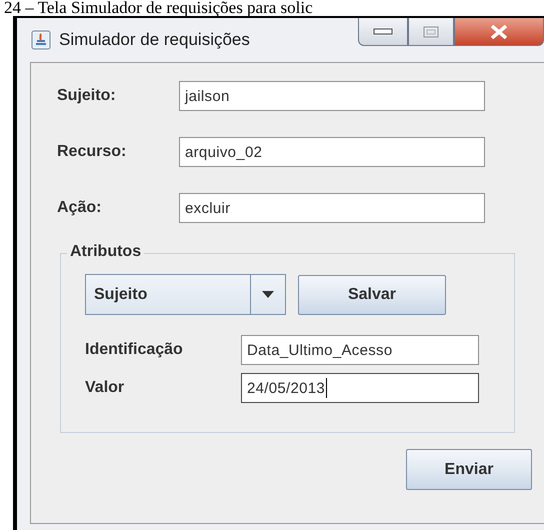 Image resolution: width=544 pixels, height=530 pixels. Describe the element at coordinates (431, 32) in the screenshot. I see `maximize-icon` at that location.